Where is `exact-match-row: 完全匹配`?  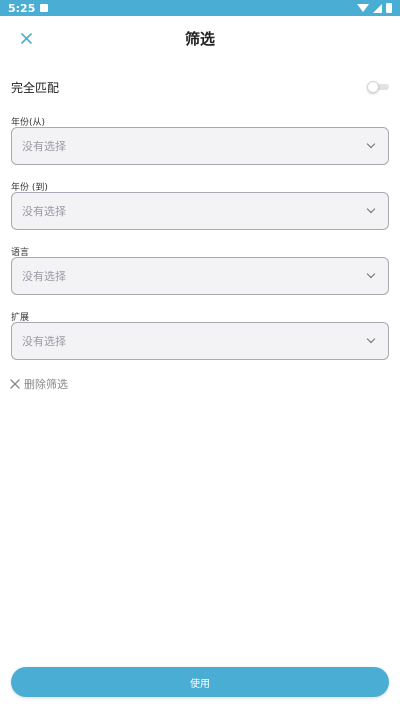
exact-match-row: 完全匹配 is located at coordinates (200, 87).